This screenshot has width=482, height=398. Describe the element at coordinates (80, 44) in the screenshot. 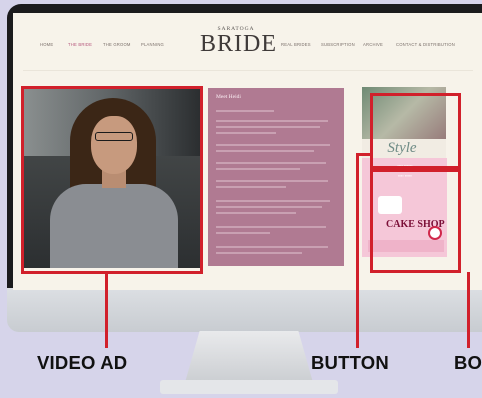

I see `nav-the-bride: THE BRIDE` at that location.